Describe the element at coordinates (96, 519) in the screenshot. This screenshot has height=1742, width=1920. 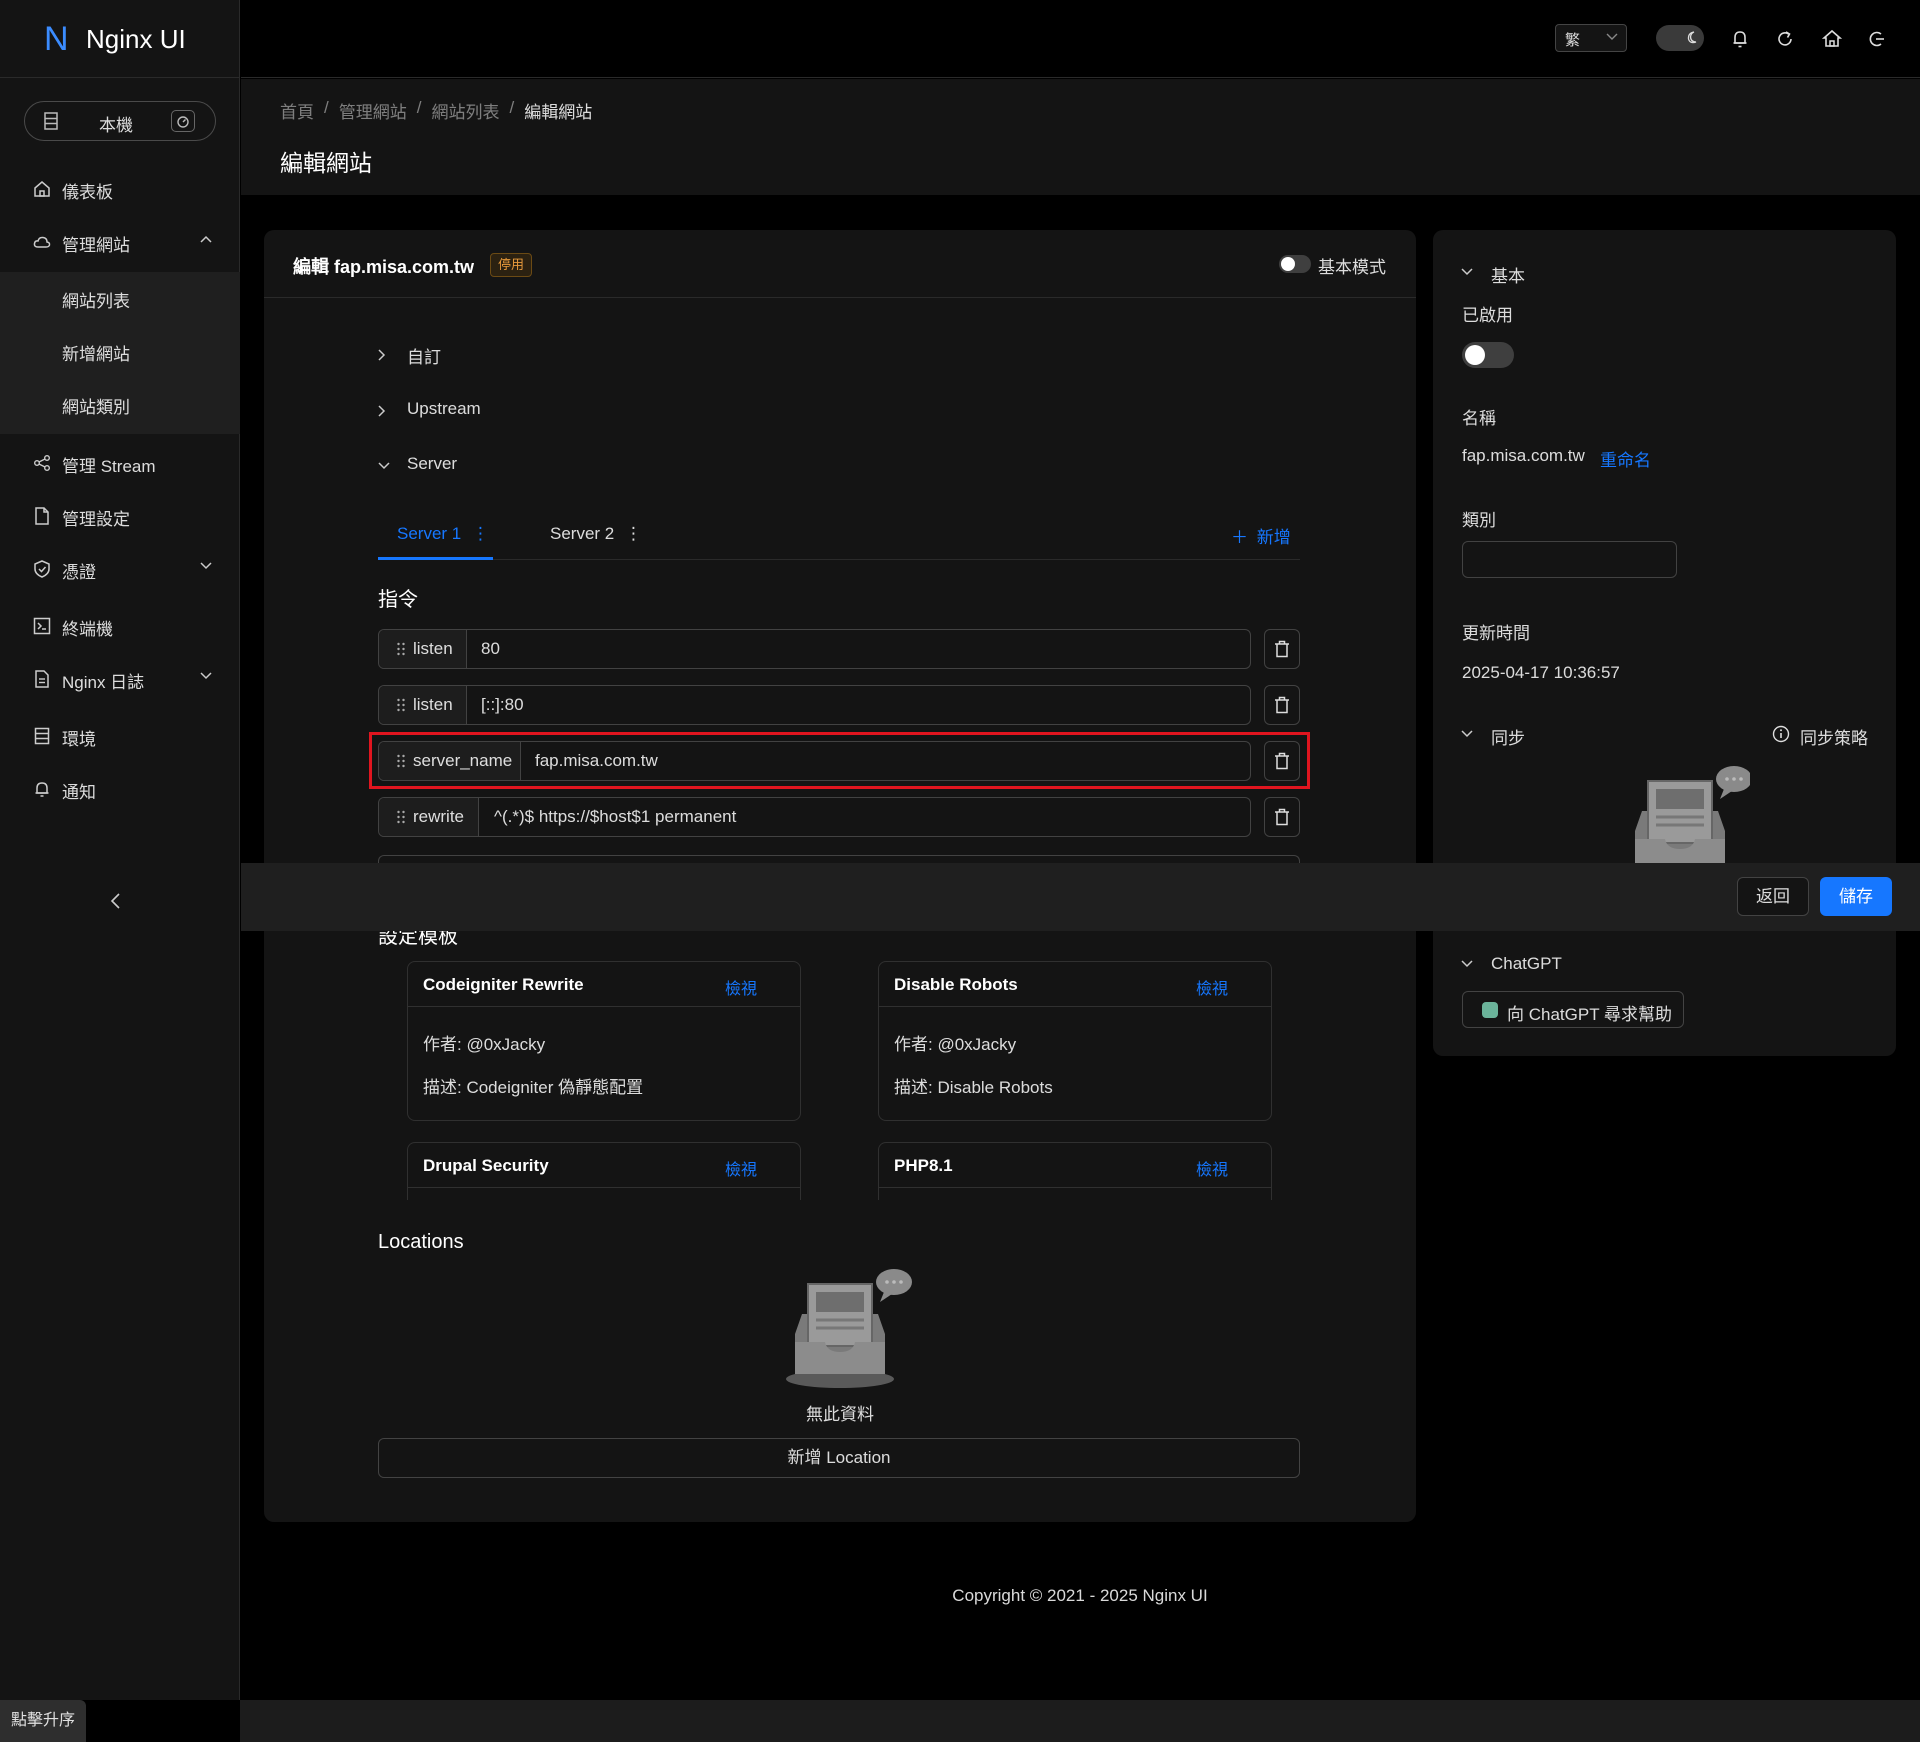
I see `sidebar-item-label: 管理設定` at that location.